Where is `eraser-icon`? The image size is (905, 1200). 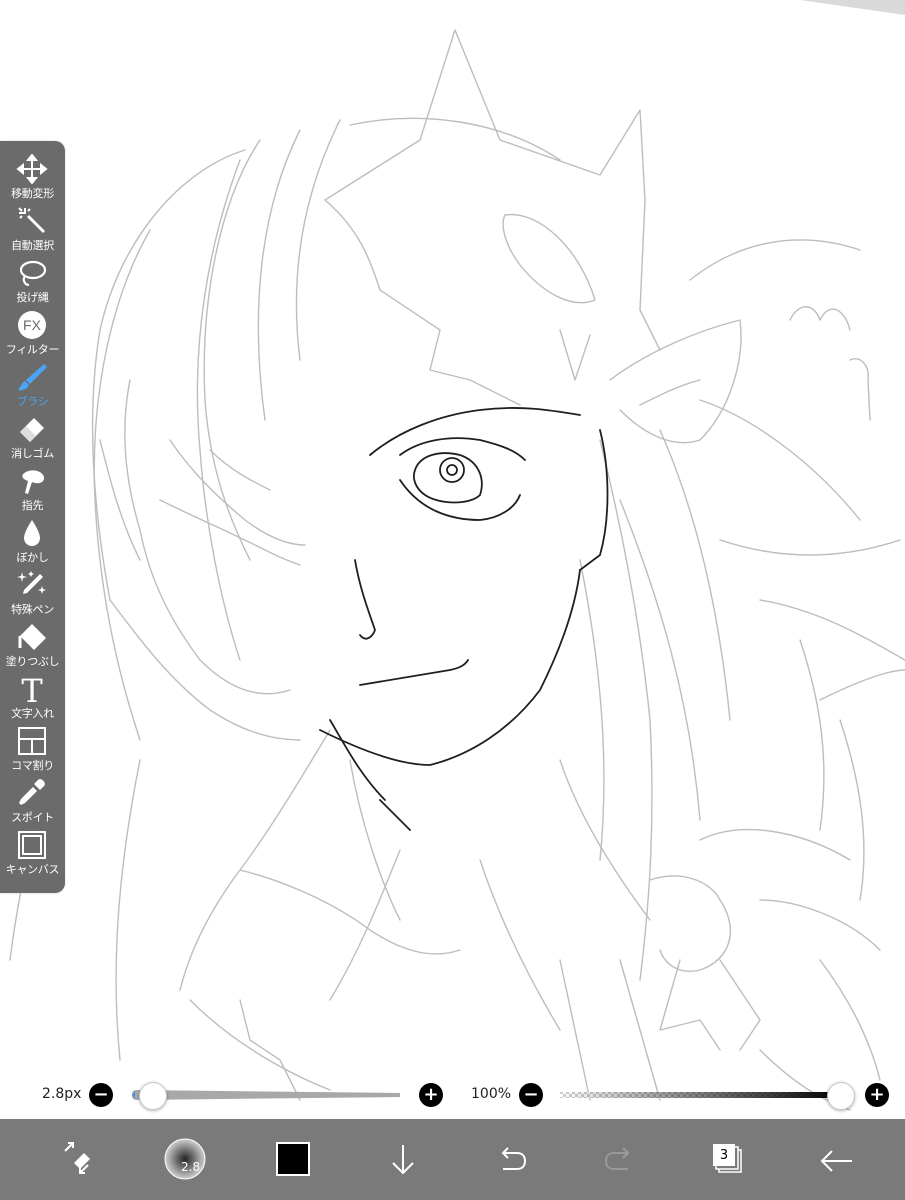 eraser-icon is located at coordinates (32, 430).